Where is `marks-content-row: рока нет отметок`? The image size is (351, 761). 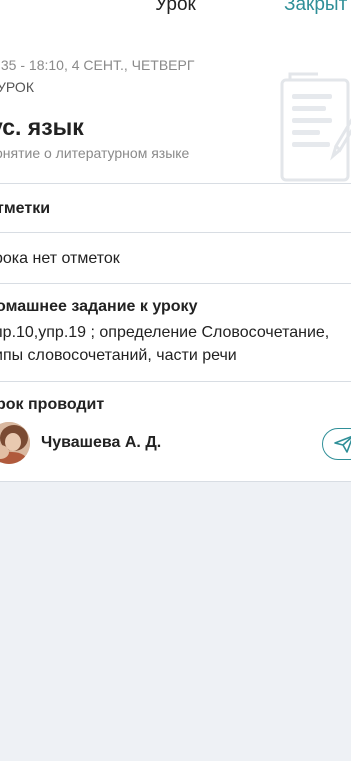 marks-content-row: рока нет отметок is located at coordinates (175, 257).